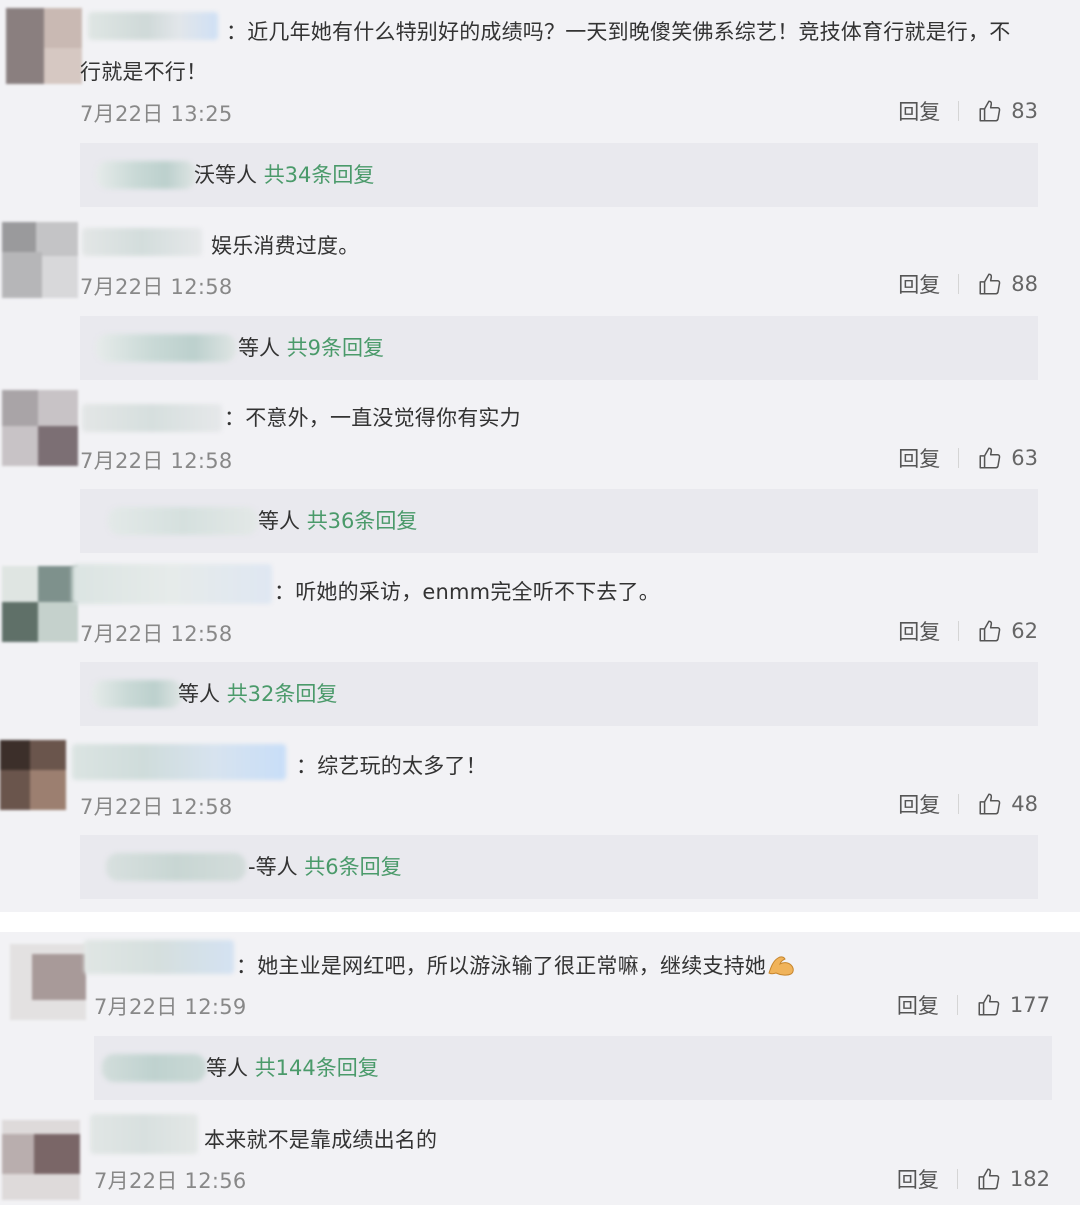  I want to click on comment-actions: 回复 62, so click(968, 631).